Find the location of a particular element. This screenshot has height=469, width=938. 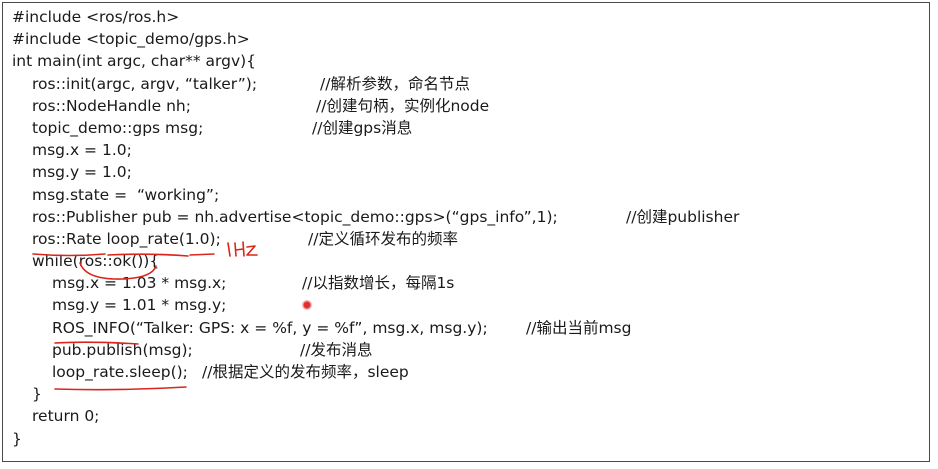

code-comment: //根据定义的发布频率，sleep is located at coordinates (305, 372).